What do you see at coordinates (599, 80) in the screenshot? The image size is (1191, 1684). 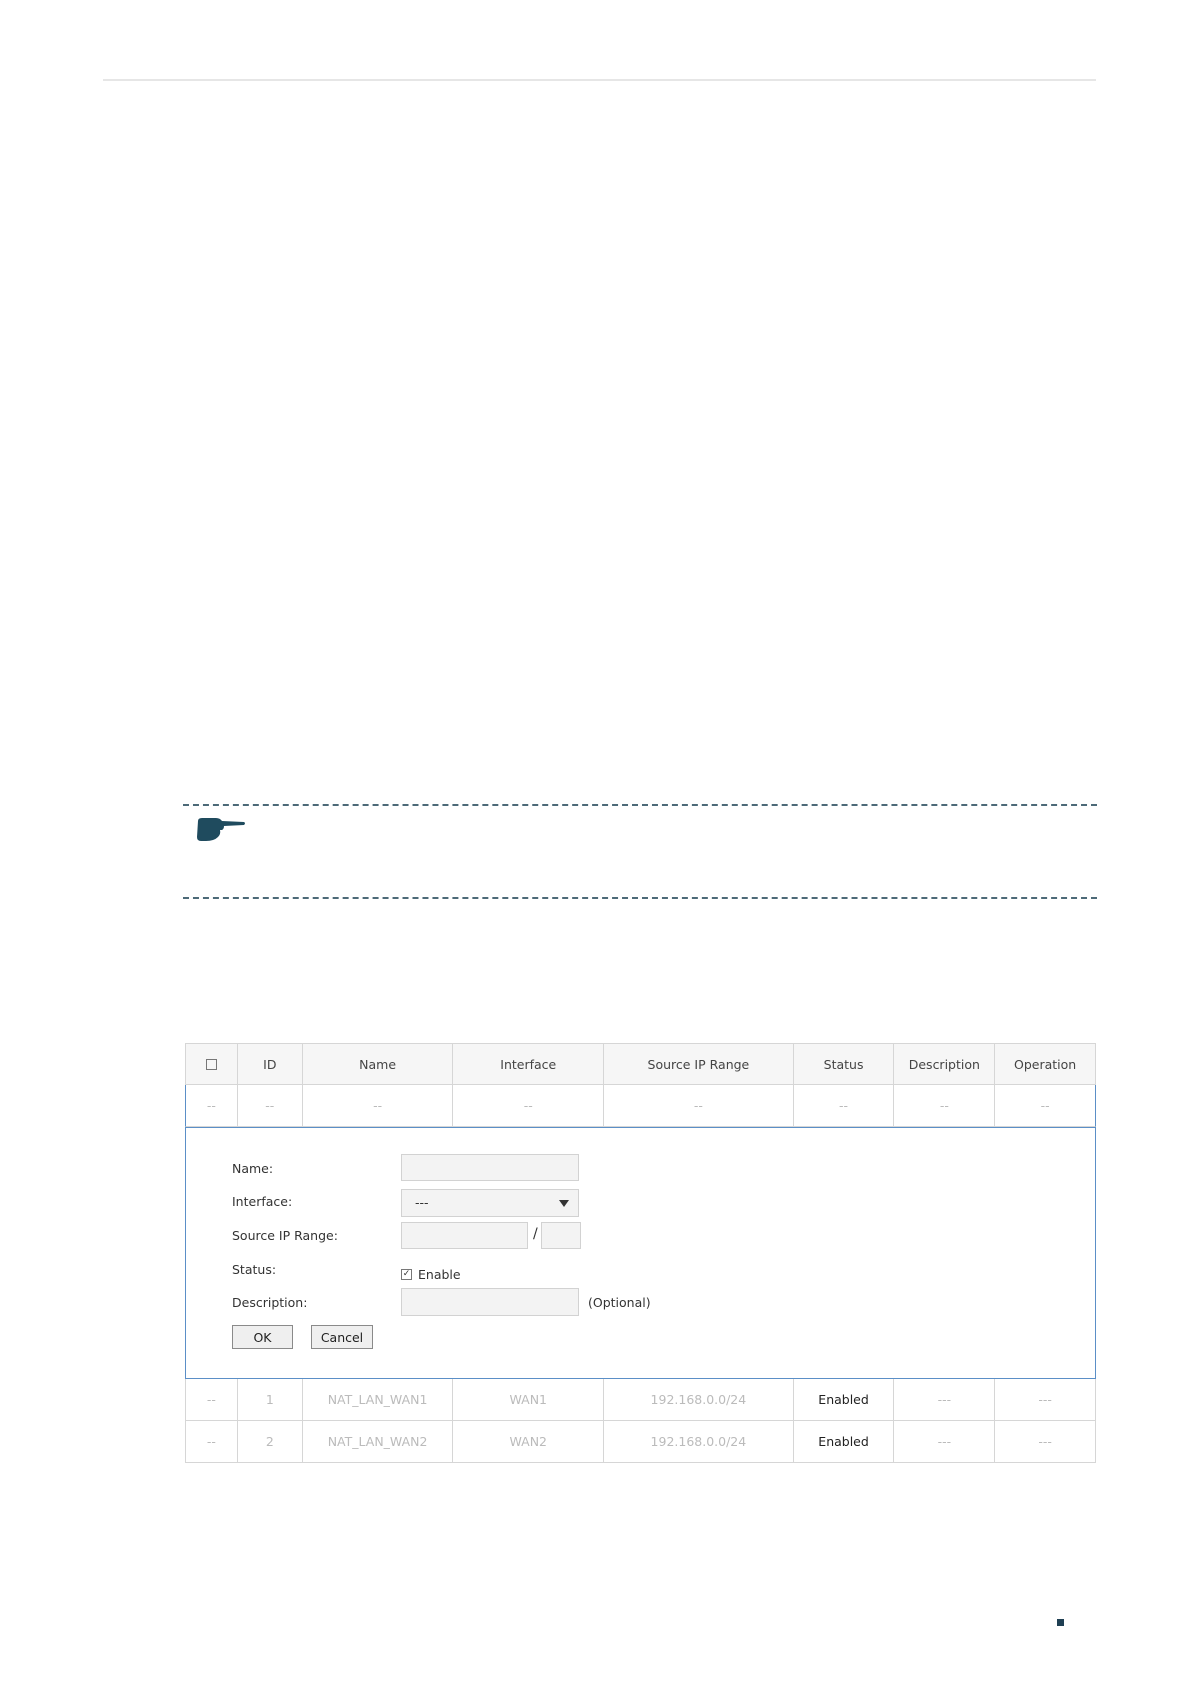 I see `header-rule` at bounding box center [599, 80].